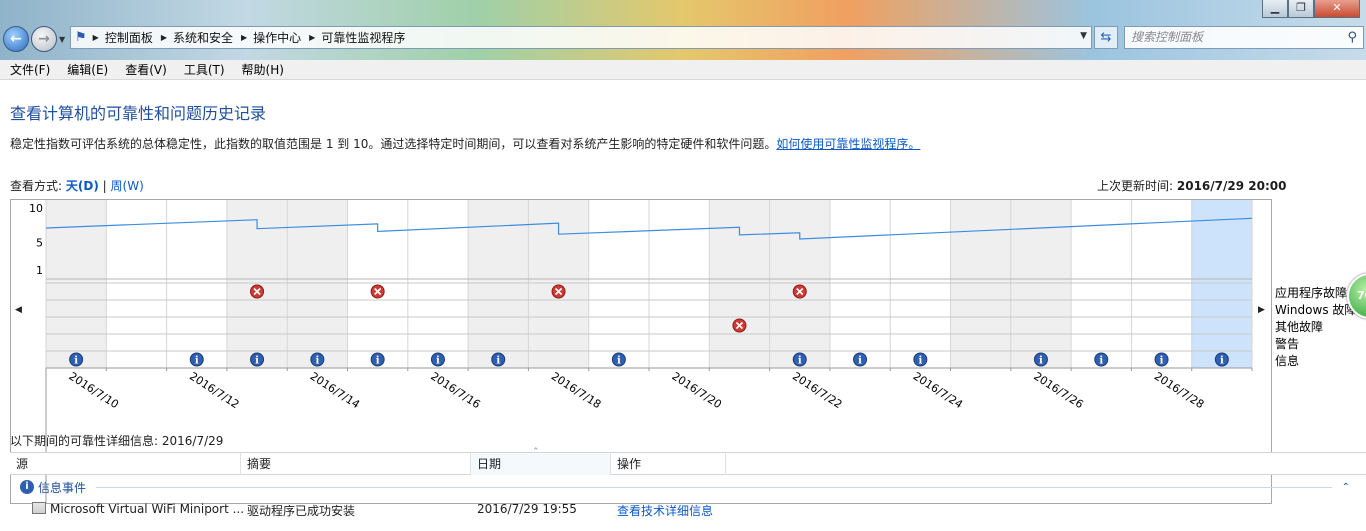 Image resolution: width=1366 pixels, height=531 pixels. Describe the element at coordinates (214, 391) in the screenshot. I see `x-tick-label: 2016/7/12` at that location.